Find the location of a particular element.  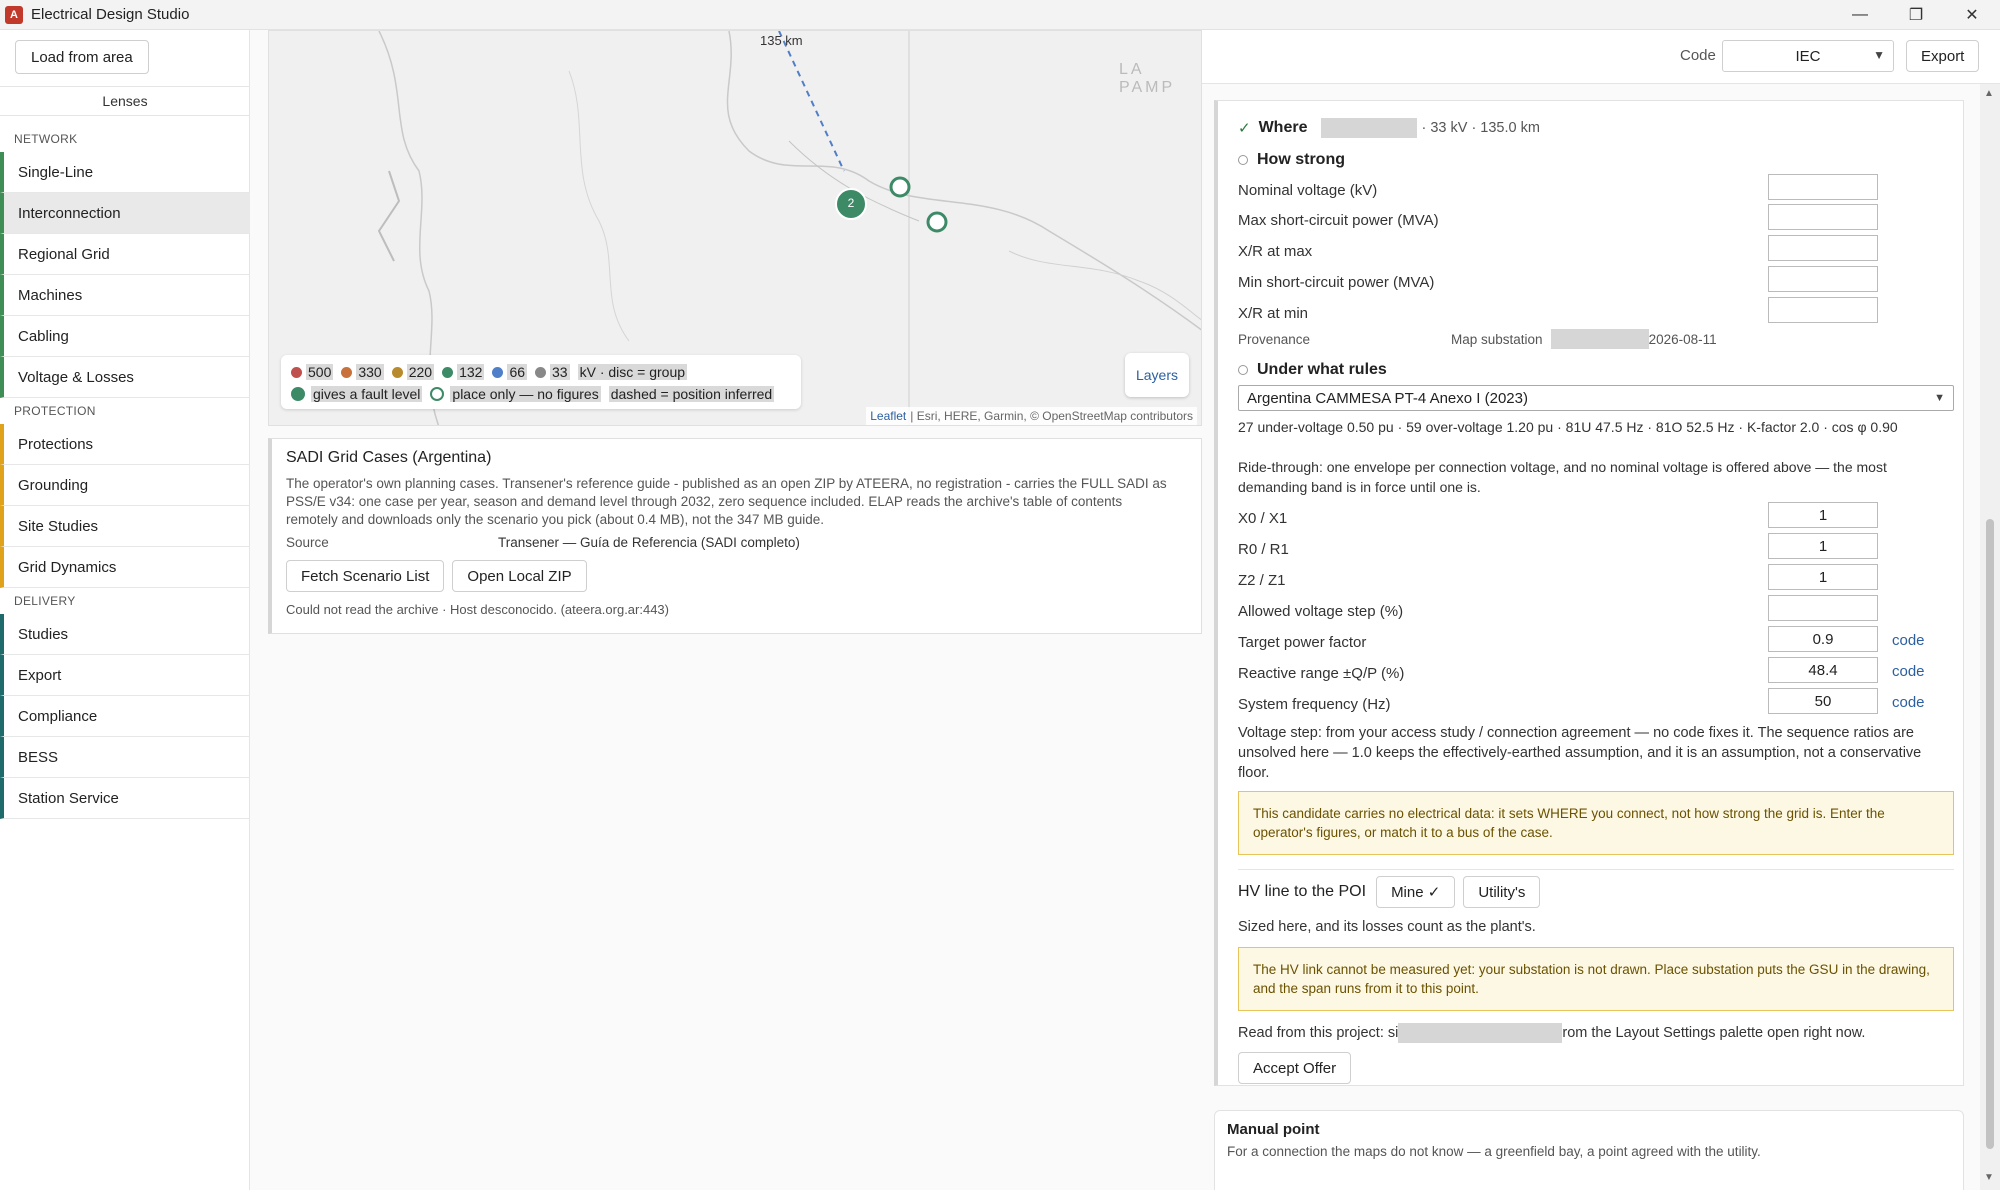

sidebar-item-interconnection: Interconnection is located at coordinates (125, 213).